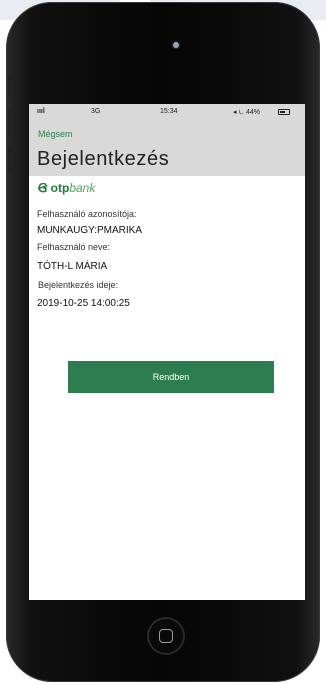 This screenshot has width=326, height=684. What do you see at coordinates (176, 45) in the screenshot?
I see `front-camera` at bounding box center [176, 45].